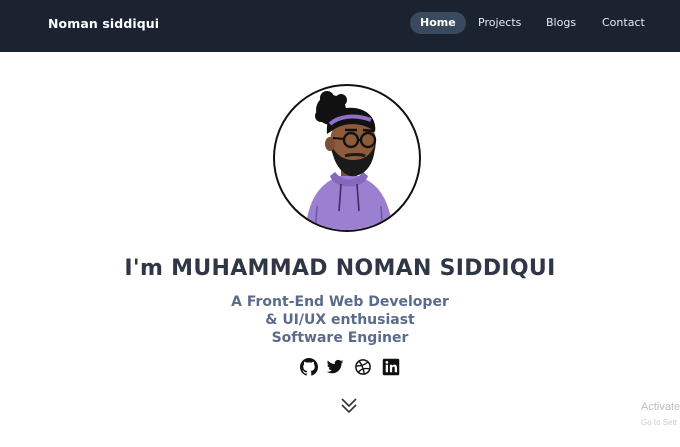 The height and width of the screenshot is (447, 680). I want to click on tagline-line-1: A Front-End Web Developer, so click(340, 302).